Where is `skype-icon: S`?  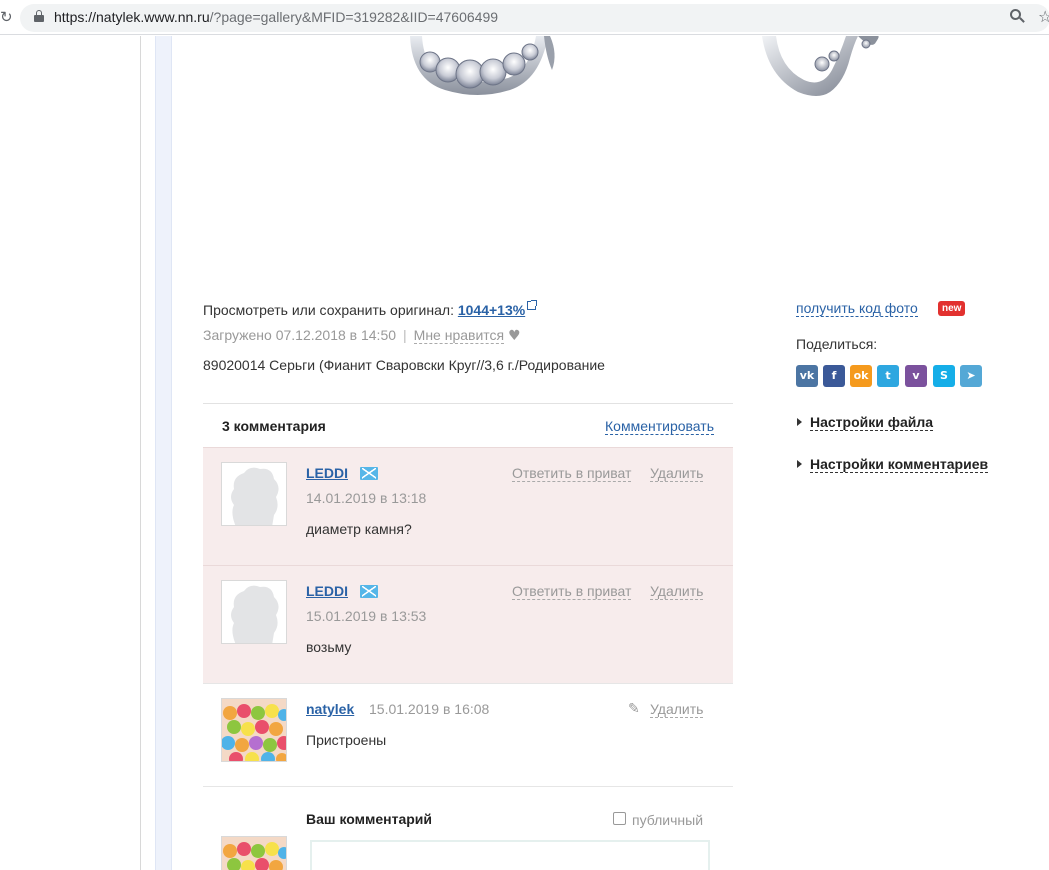 skype-icon: S is located at coordinates (944, 376).